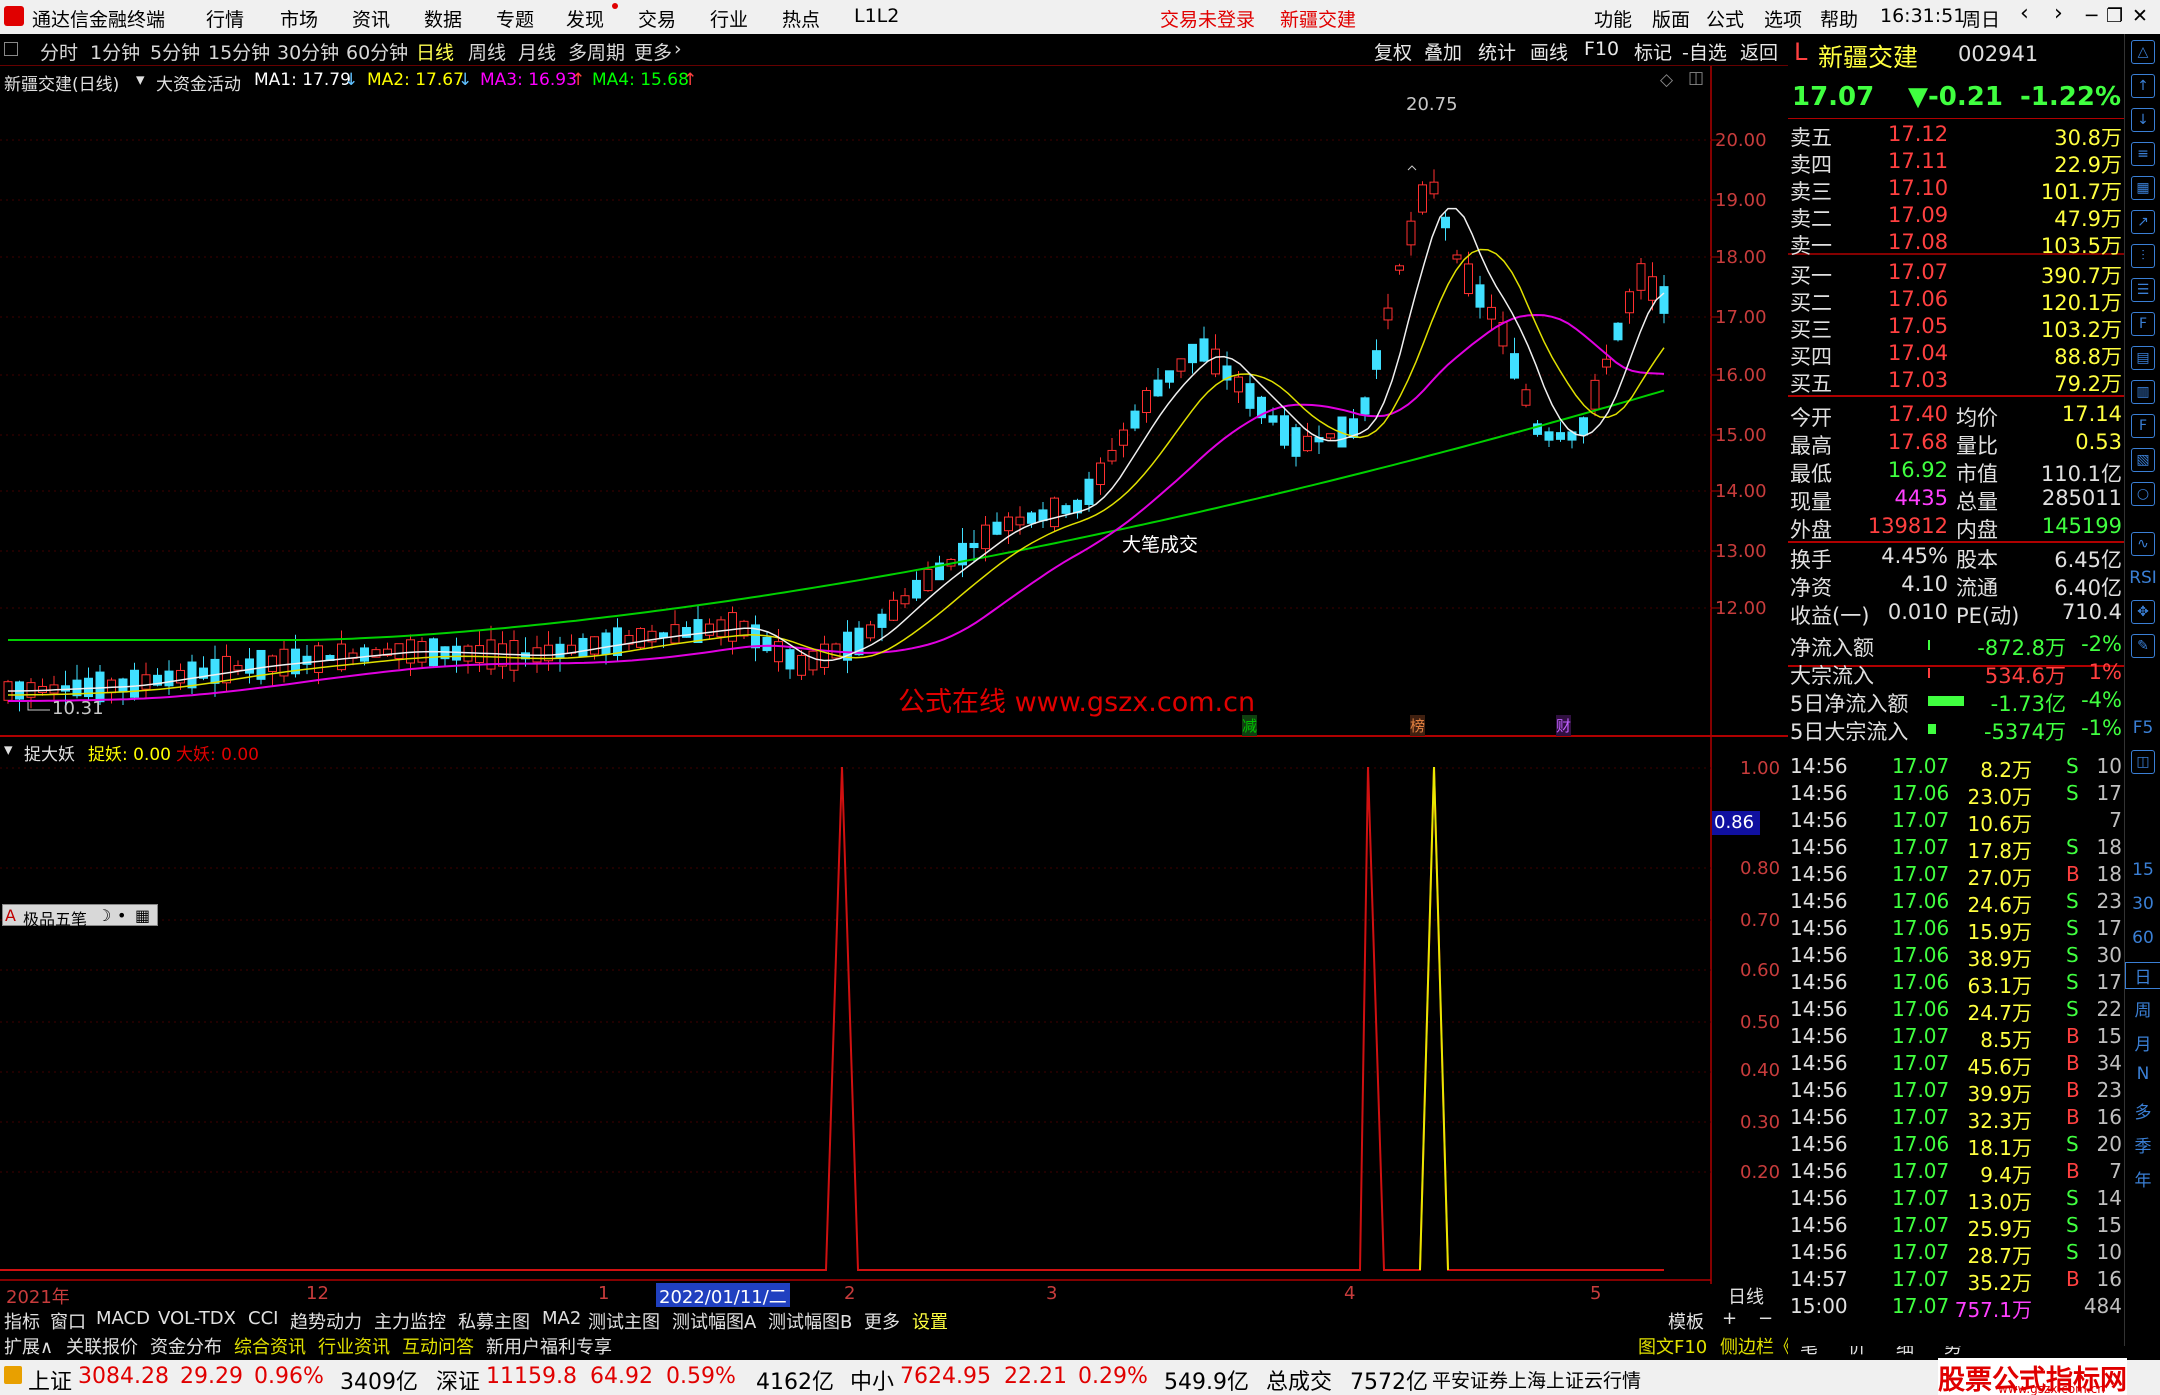 Image resolution: width=2160 pixels, height=1395 pixels. What do you see at coordinates (102, 1346) in the screenshot?
I see `tab-related-quote: 关联报价` at bounding box center [102, 1346].